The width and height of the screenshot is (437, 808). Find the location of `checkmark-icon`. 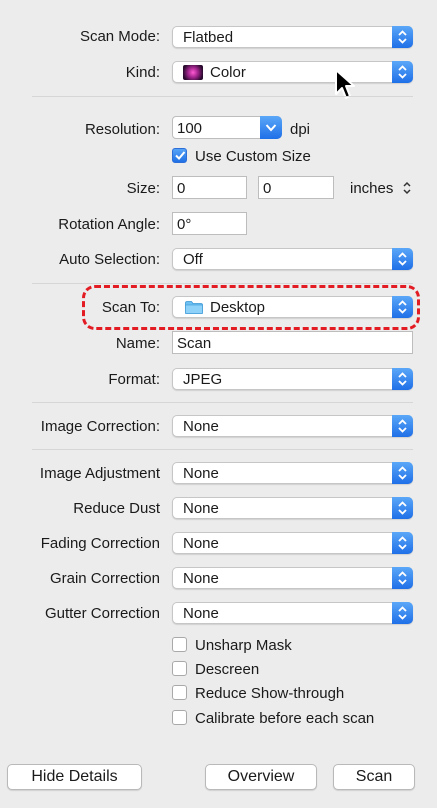

checkmark-icon is located at coordinates (180, 155).